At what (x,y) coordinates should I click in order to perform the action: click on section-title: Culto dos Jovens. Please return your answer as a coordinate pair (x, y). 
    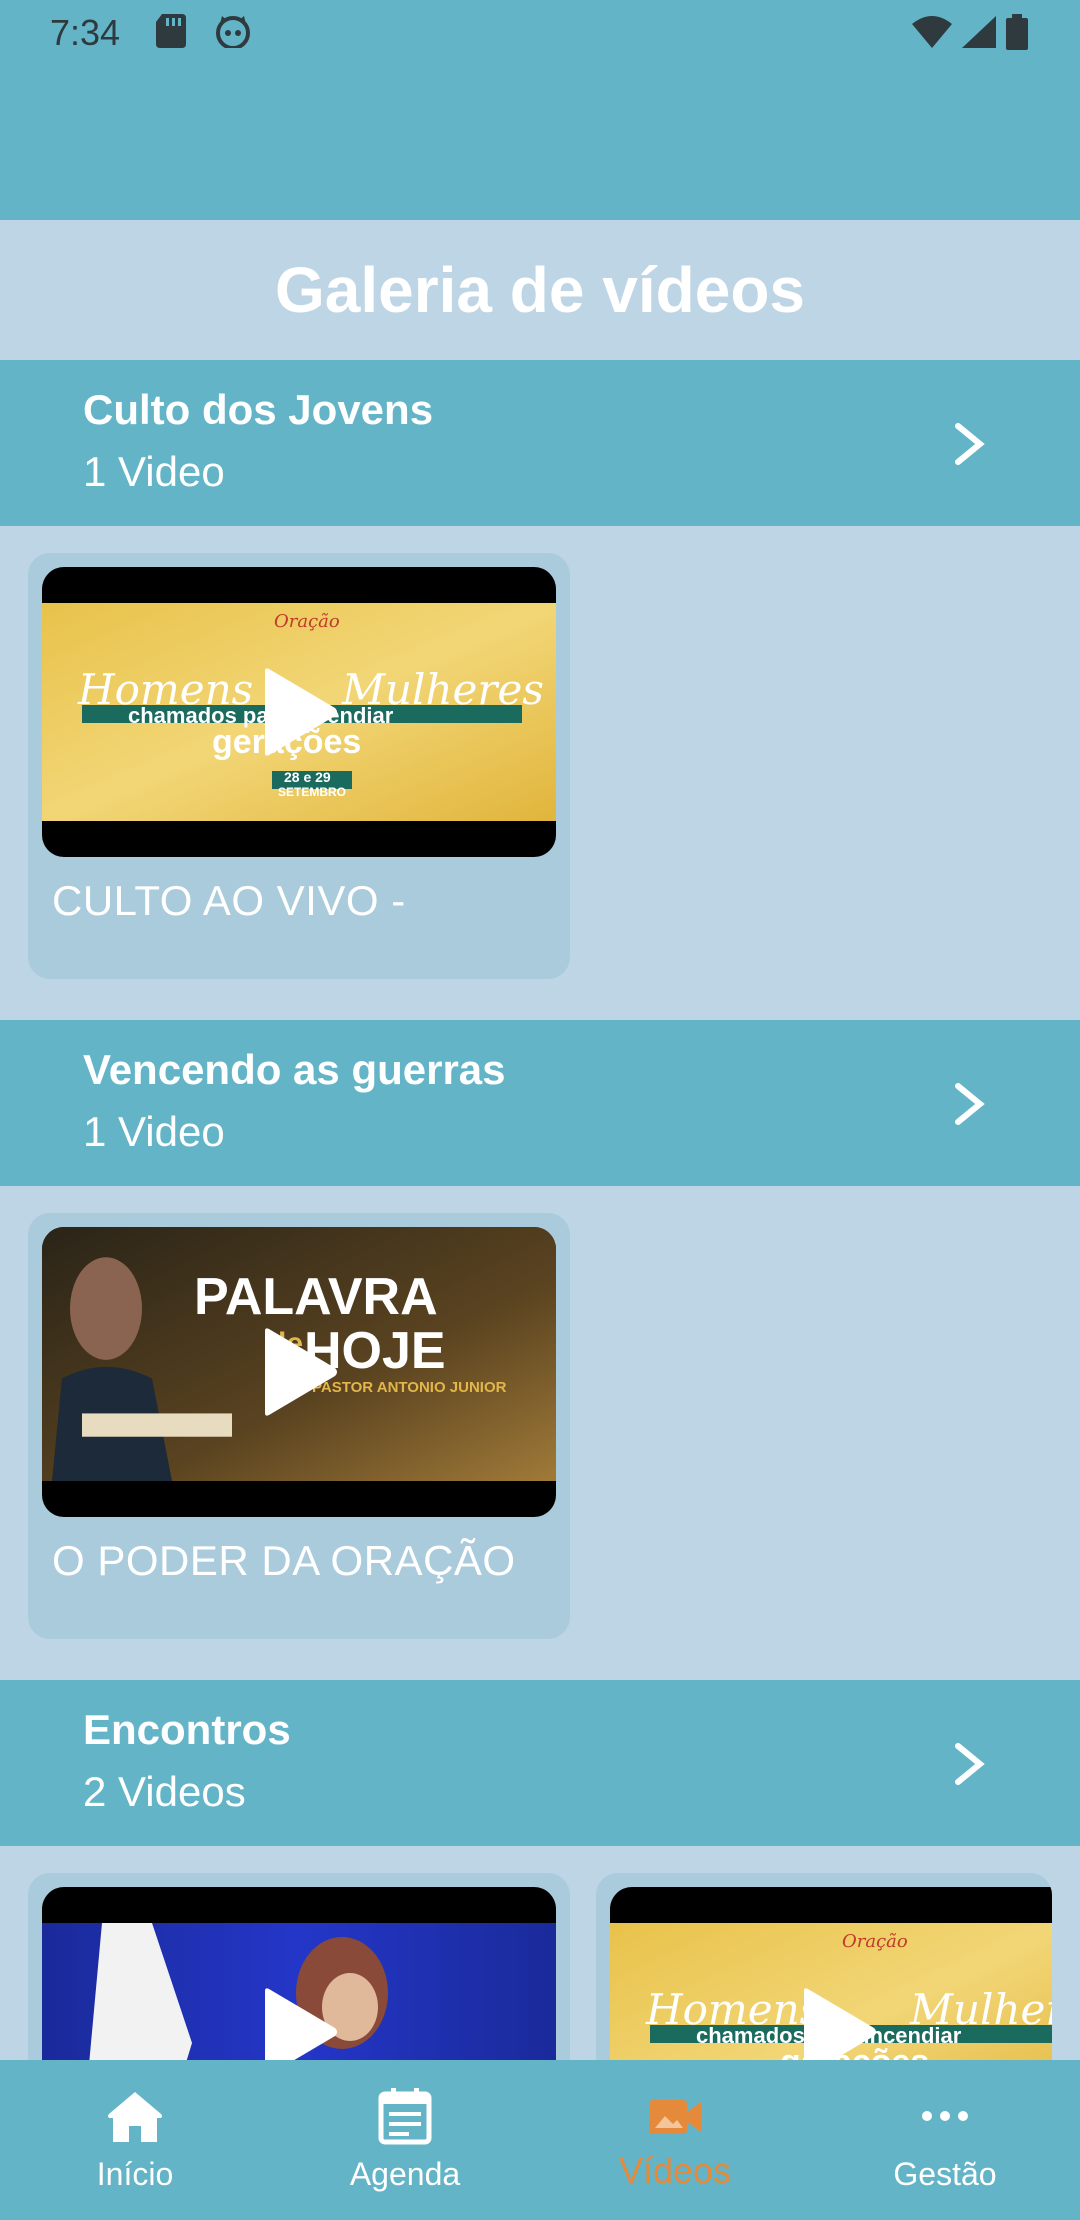
    Looking at the image, I should click on (258, 409).